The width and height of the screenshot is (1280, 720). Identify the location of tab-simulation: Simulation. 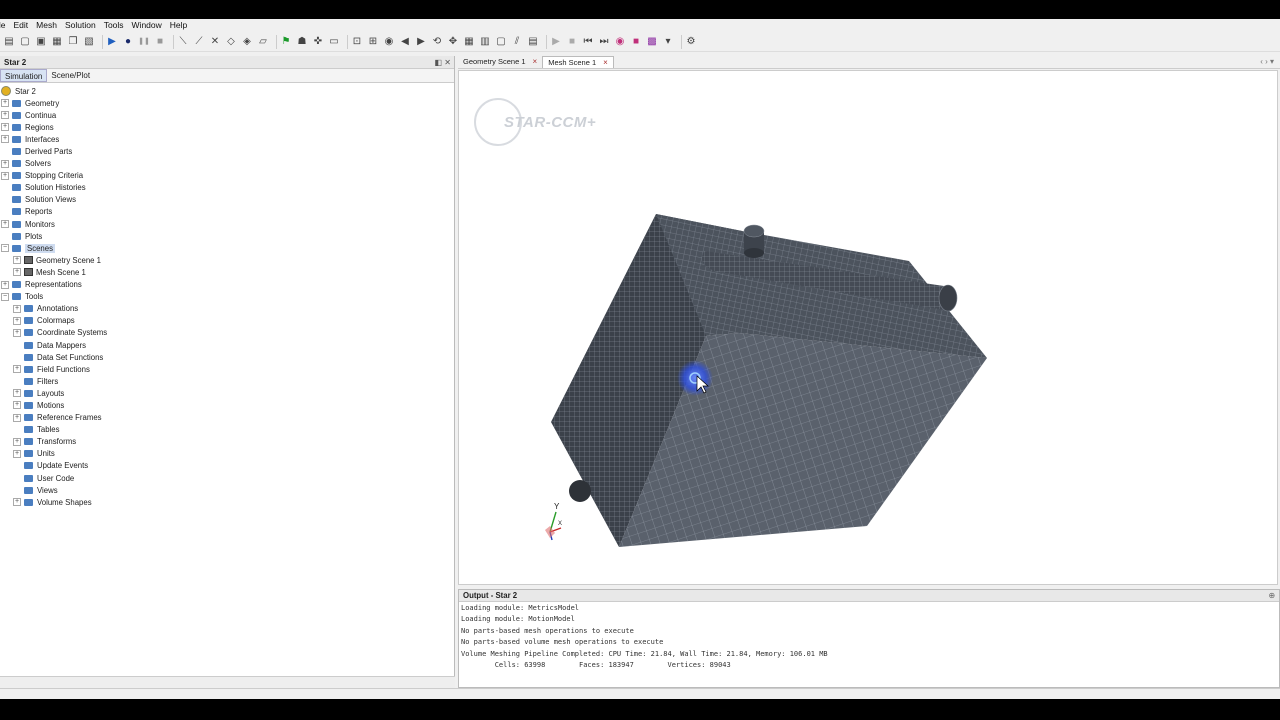
(24, 75).